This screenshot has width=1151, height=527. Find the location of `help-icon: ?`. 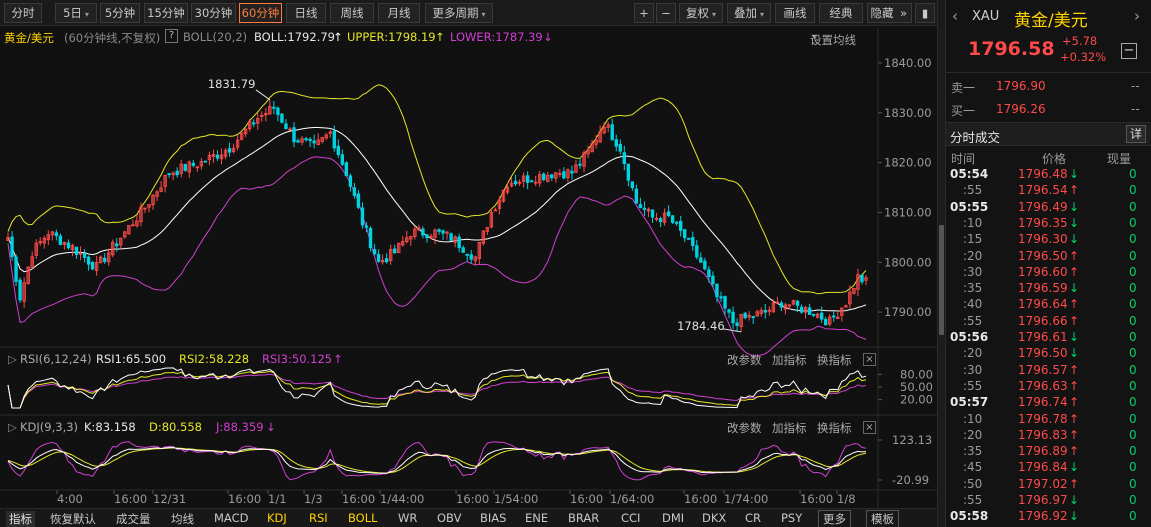

help-icon: ? is located at coordinates (171, 36).